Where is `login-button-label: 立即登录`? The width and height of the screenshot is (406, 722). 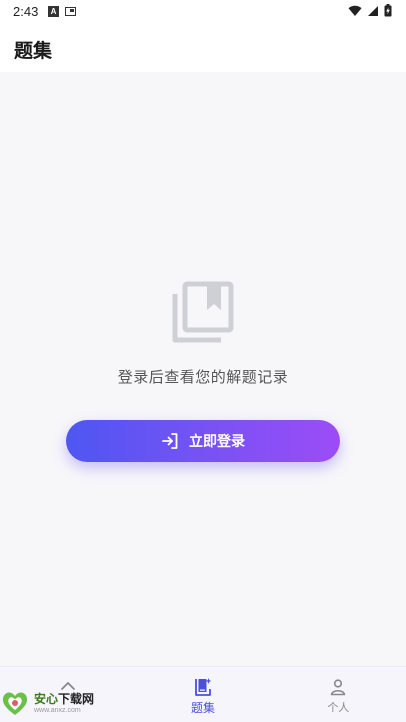
login-button-label: 立即登录 is located at coordinates (217, 441).